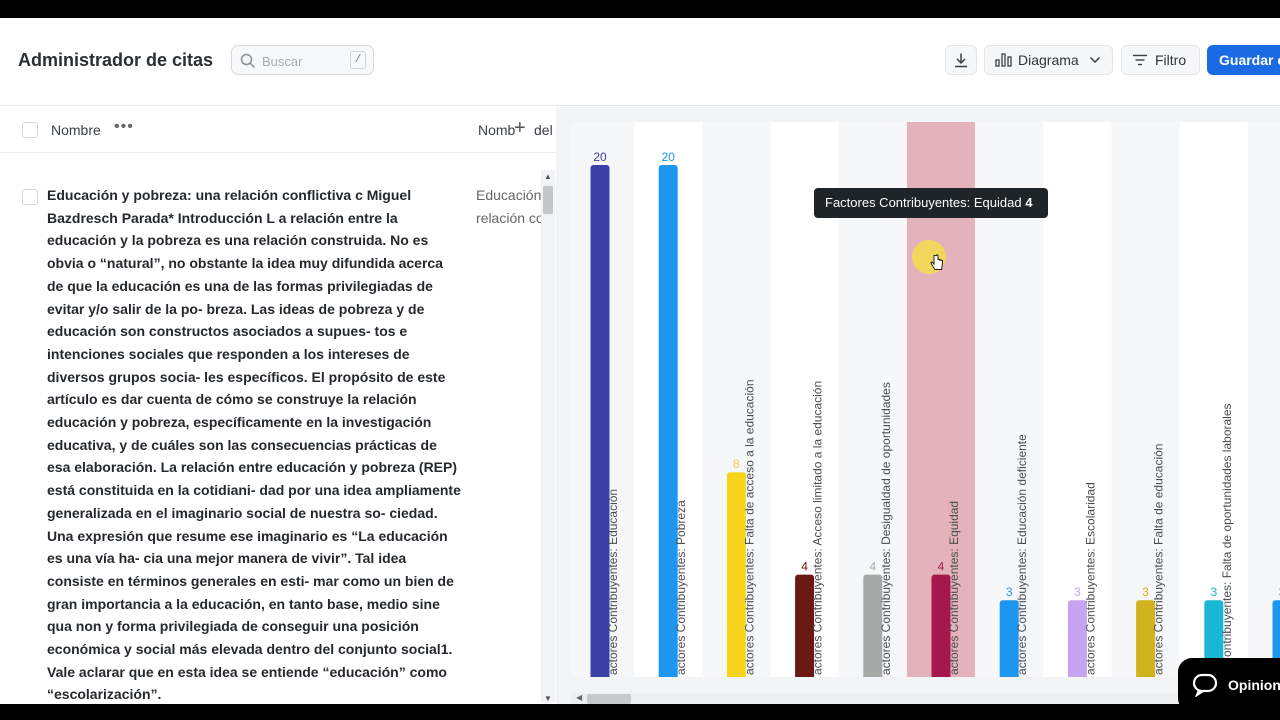 The image size is (1280, 720). What do you see at coordinates (736, 464) in the screenshot?
I see `bar-value-label: 8` at bounding box center [736, 464].